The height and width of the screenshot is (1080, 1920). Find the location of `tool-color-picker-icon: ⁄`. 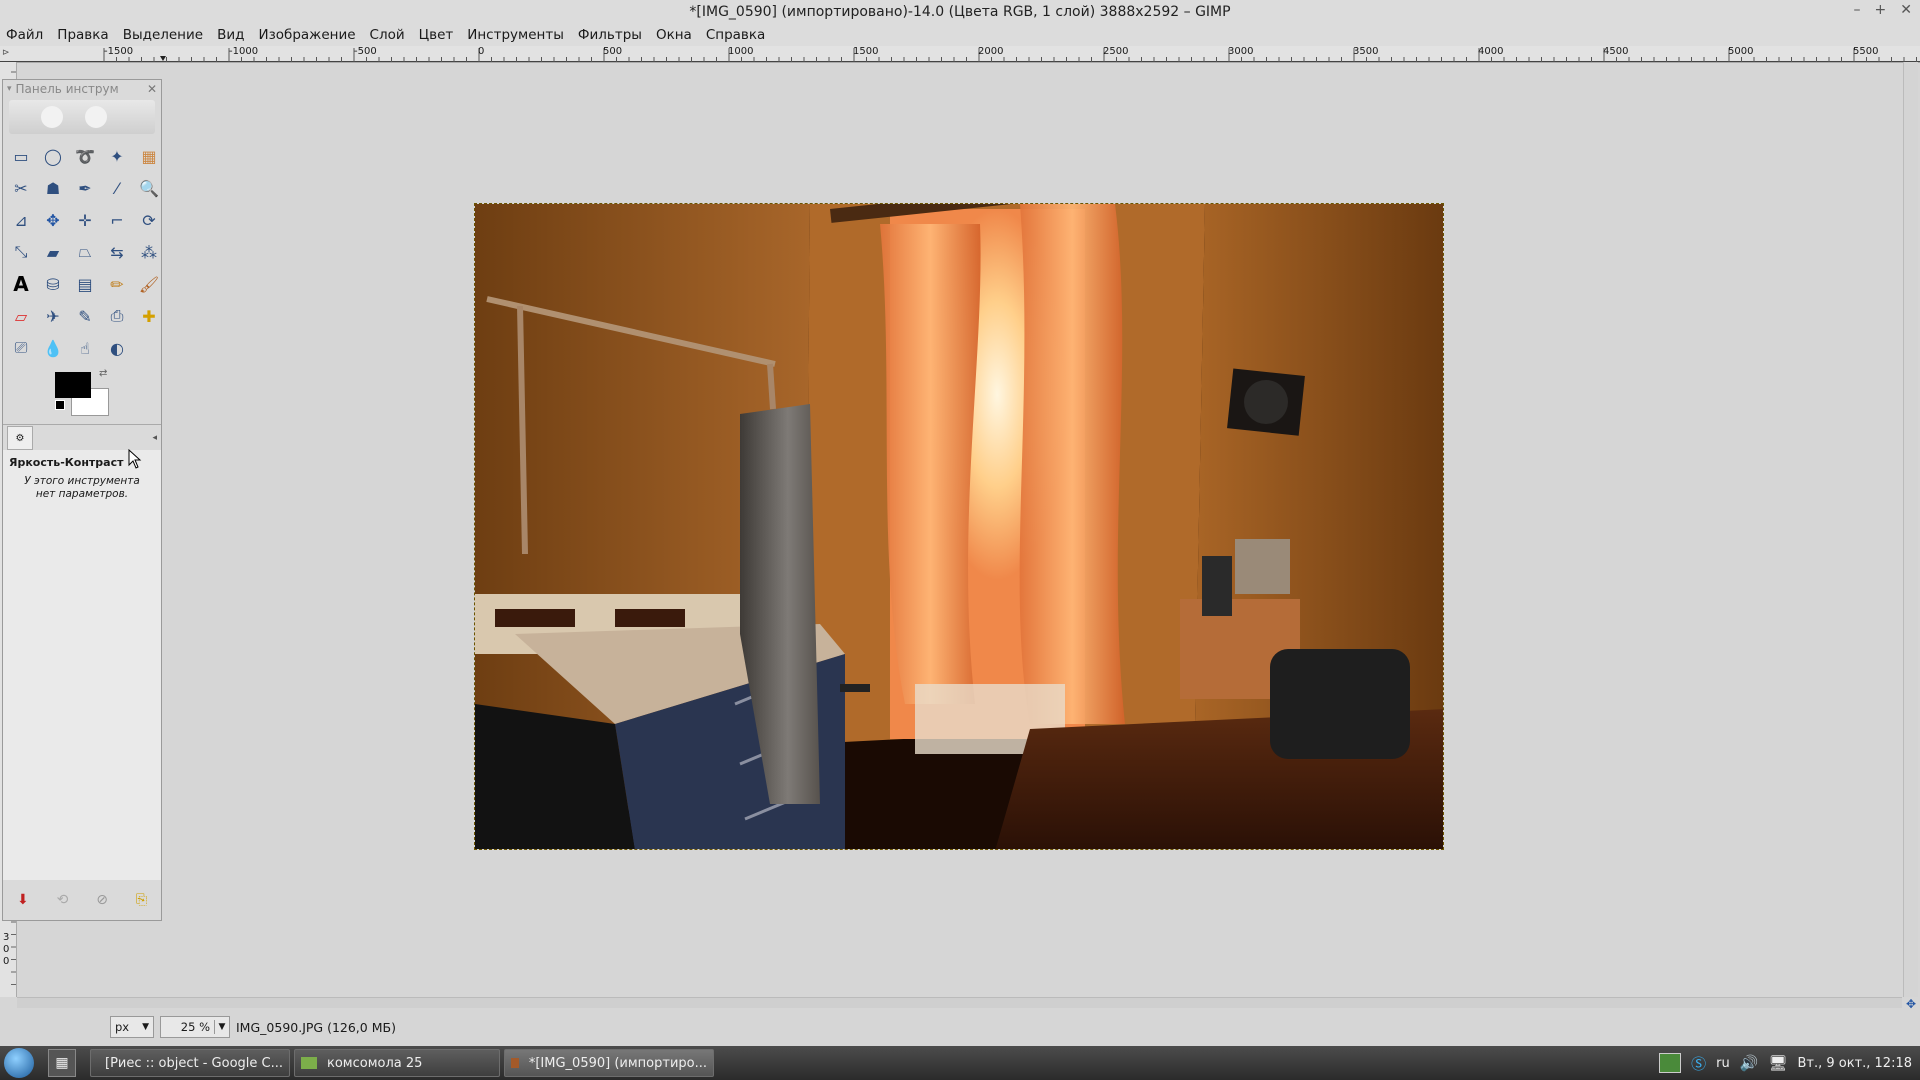

tool-color-picker-icon: ⁄ is located at coordinates (117, 188).